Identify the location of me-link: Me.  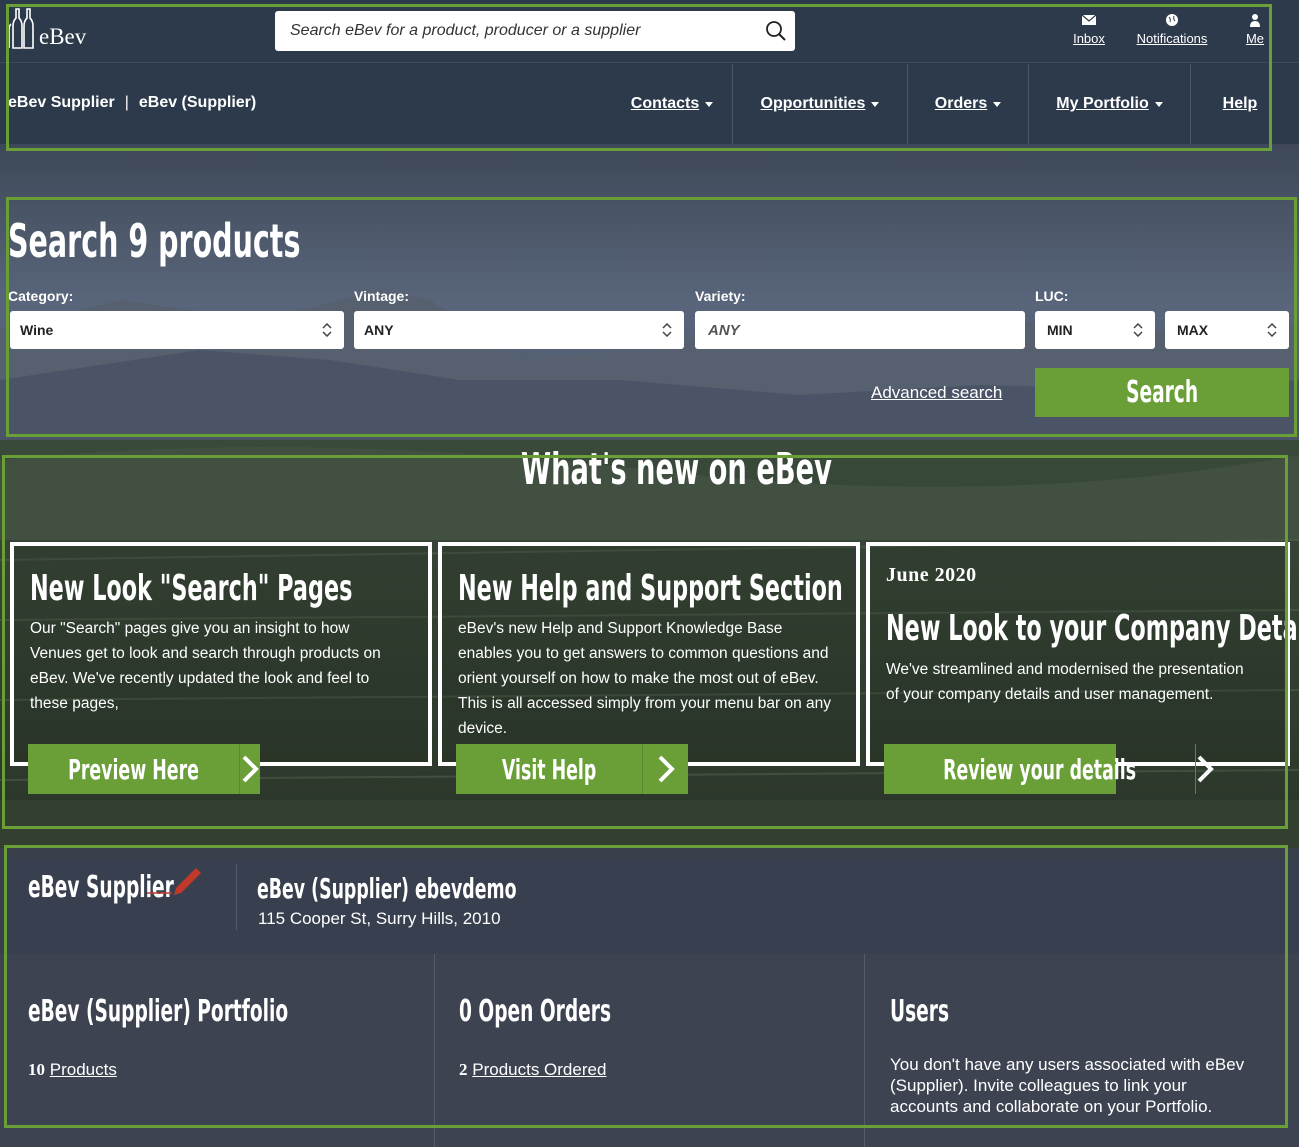
(1255, 29).